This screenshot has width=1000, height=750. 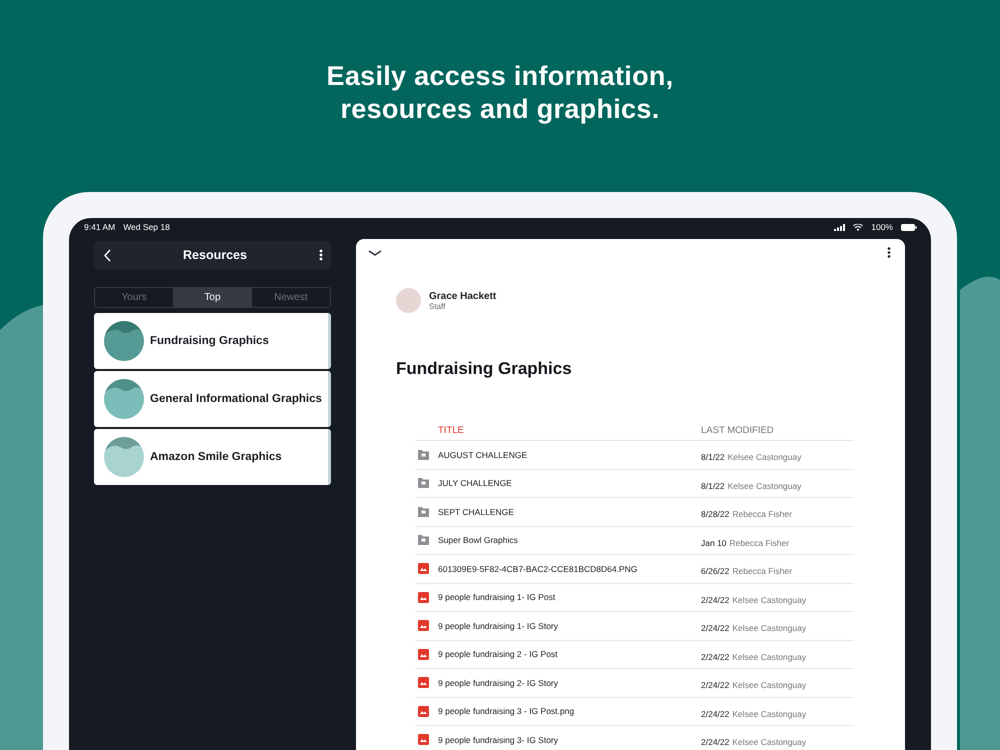 I want to click on collection-title: Fundraising Graphics, so click(x=484, y=369).